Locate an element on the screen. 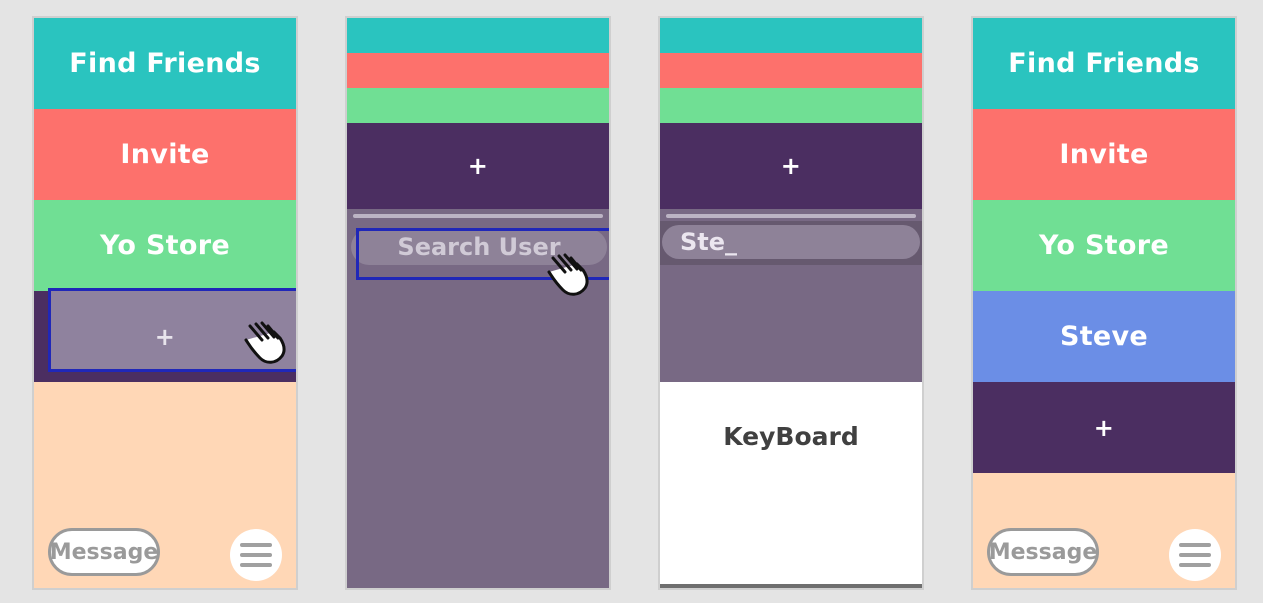 The width and height of the screenshot is (1263, 603). search-value: Ste_ is located at coordinates (709, 242).